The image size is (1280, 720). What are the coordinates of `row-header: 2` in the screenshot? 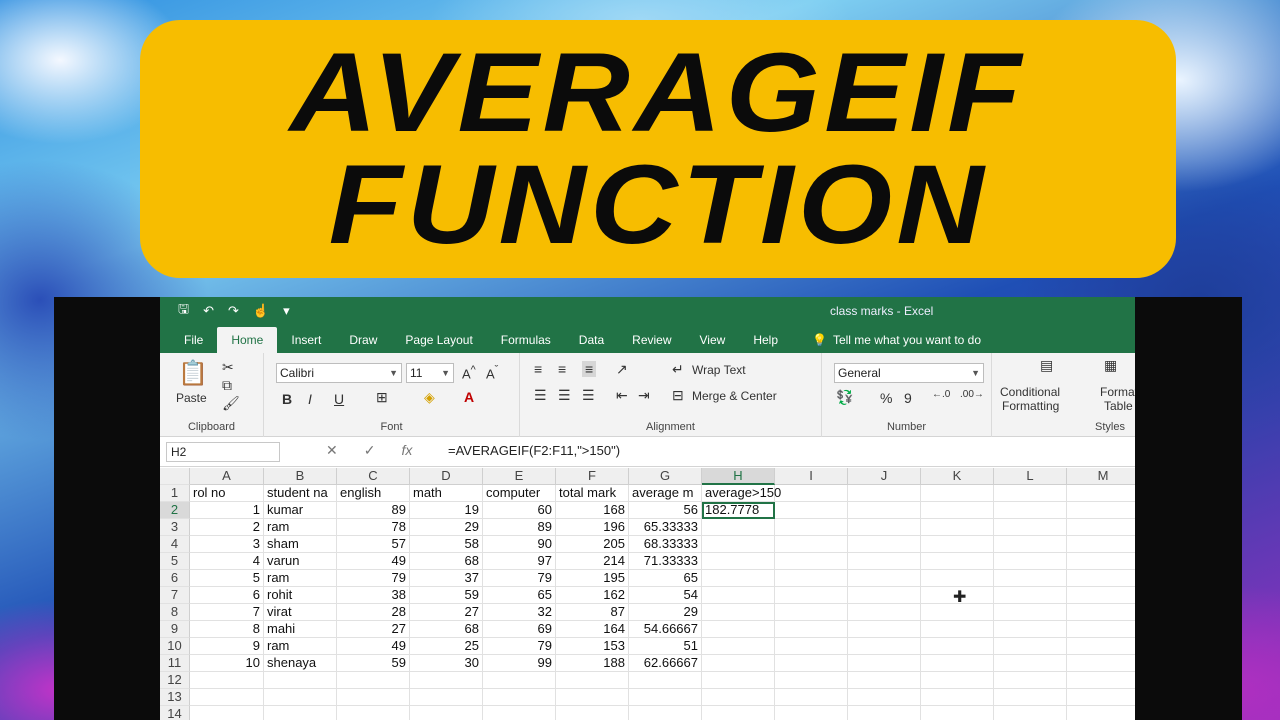 It's located at (175, 510).